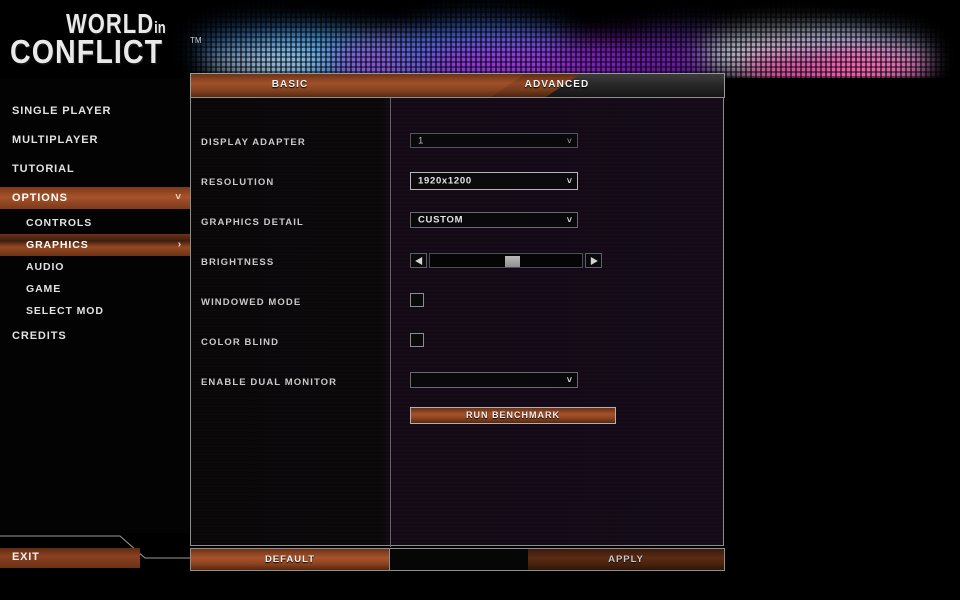  Describe the element at coordinates (87, 52) in the screenshot. I see `logo-word-conflict: CONFLICT` at that location.